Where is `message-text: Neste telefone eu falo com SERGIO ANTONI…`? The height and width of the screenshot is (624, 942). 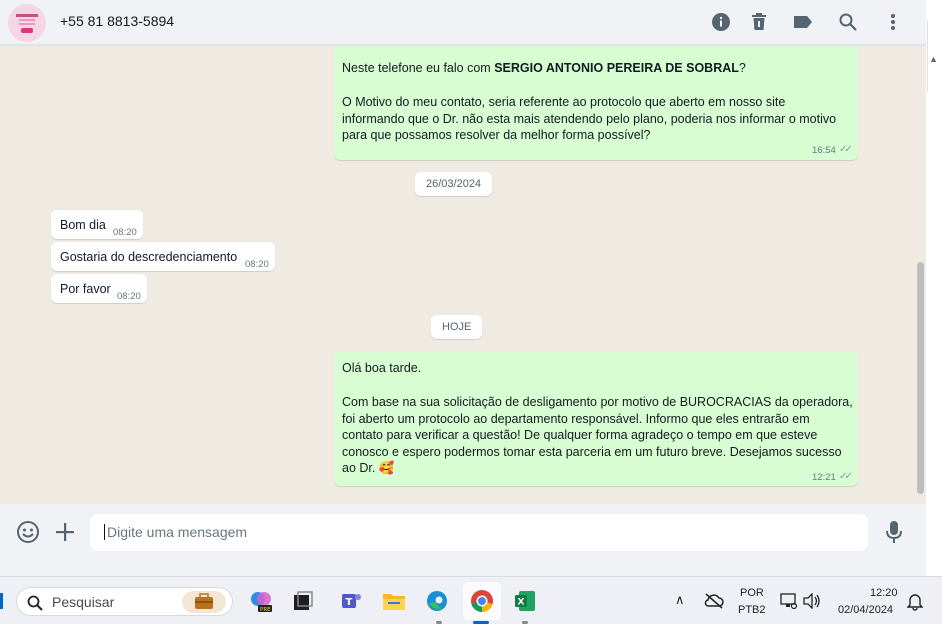
message-text: Neste telefone eu falo com SERGIO ANTONI… is located at coordinates (544, 68).